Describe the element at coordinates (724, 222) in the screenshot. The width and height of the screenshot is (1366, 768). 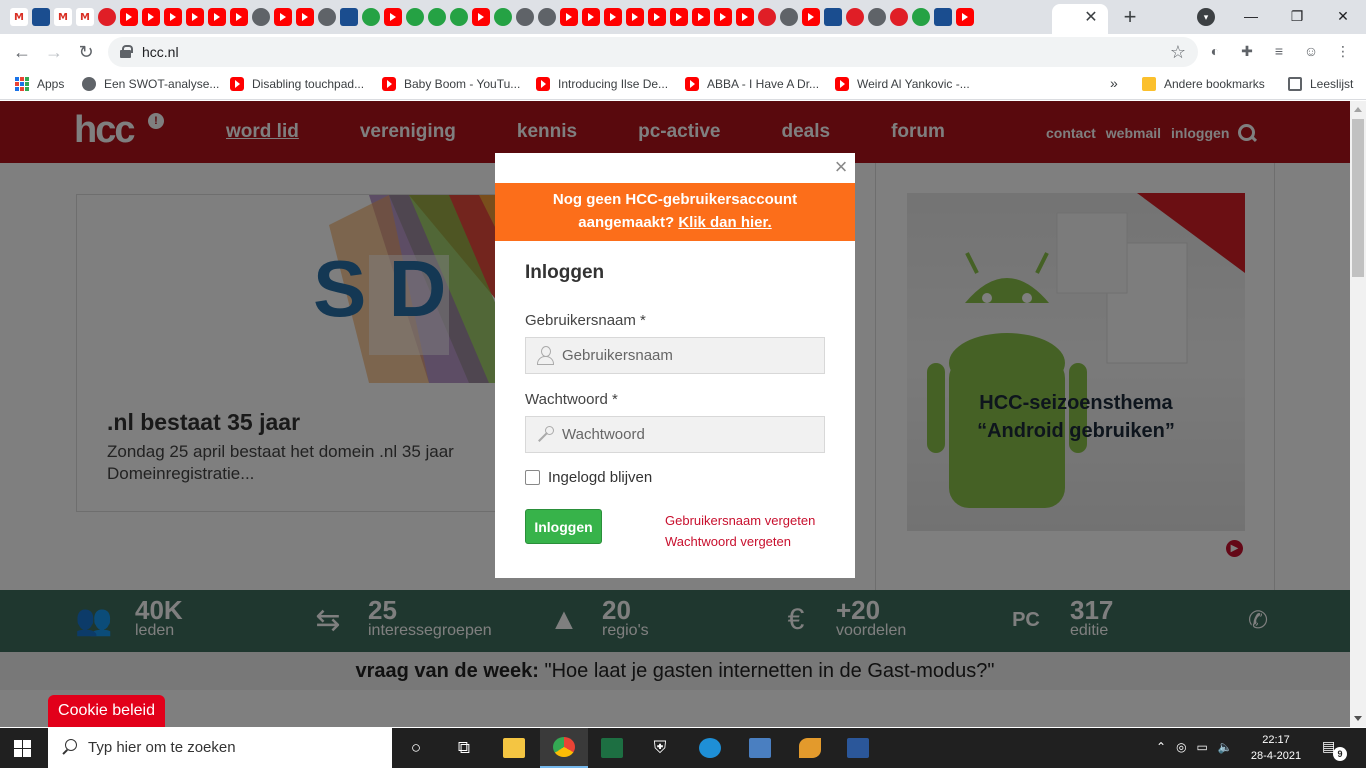
I see `register-link: Klik dan hier.` at that location.